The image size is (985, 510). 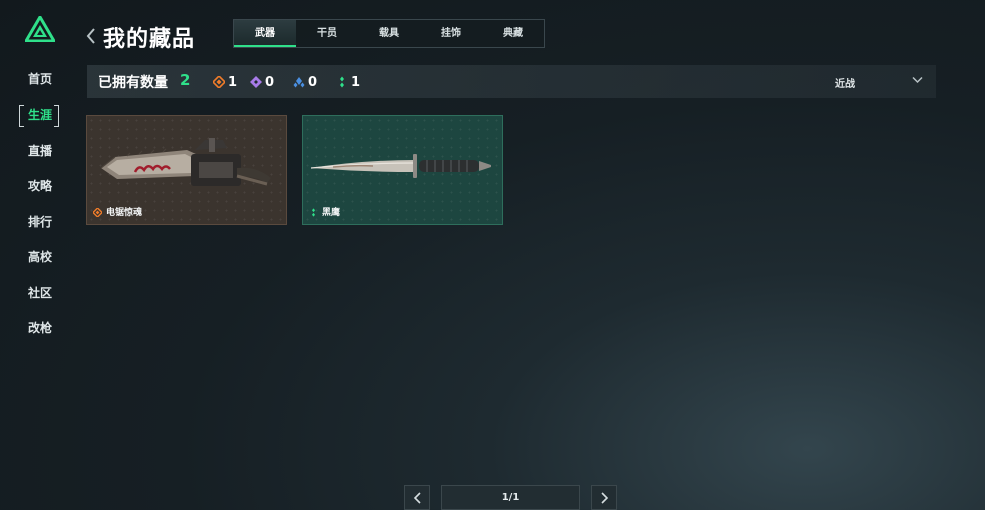 I want to click on purple-rarity-icon, so click(x=256, y=82).